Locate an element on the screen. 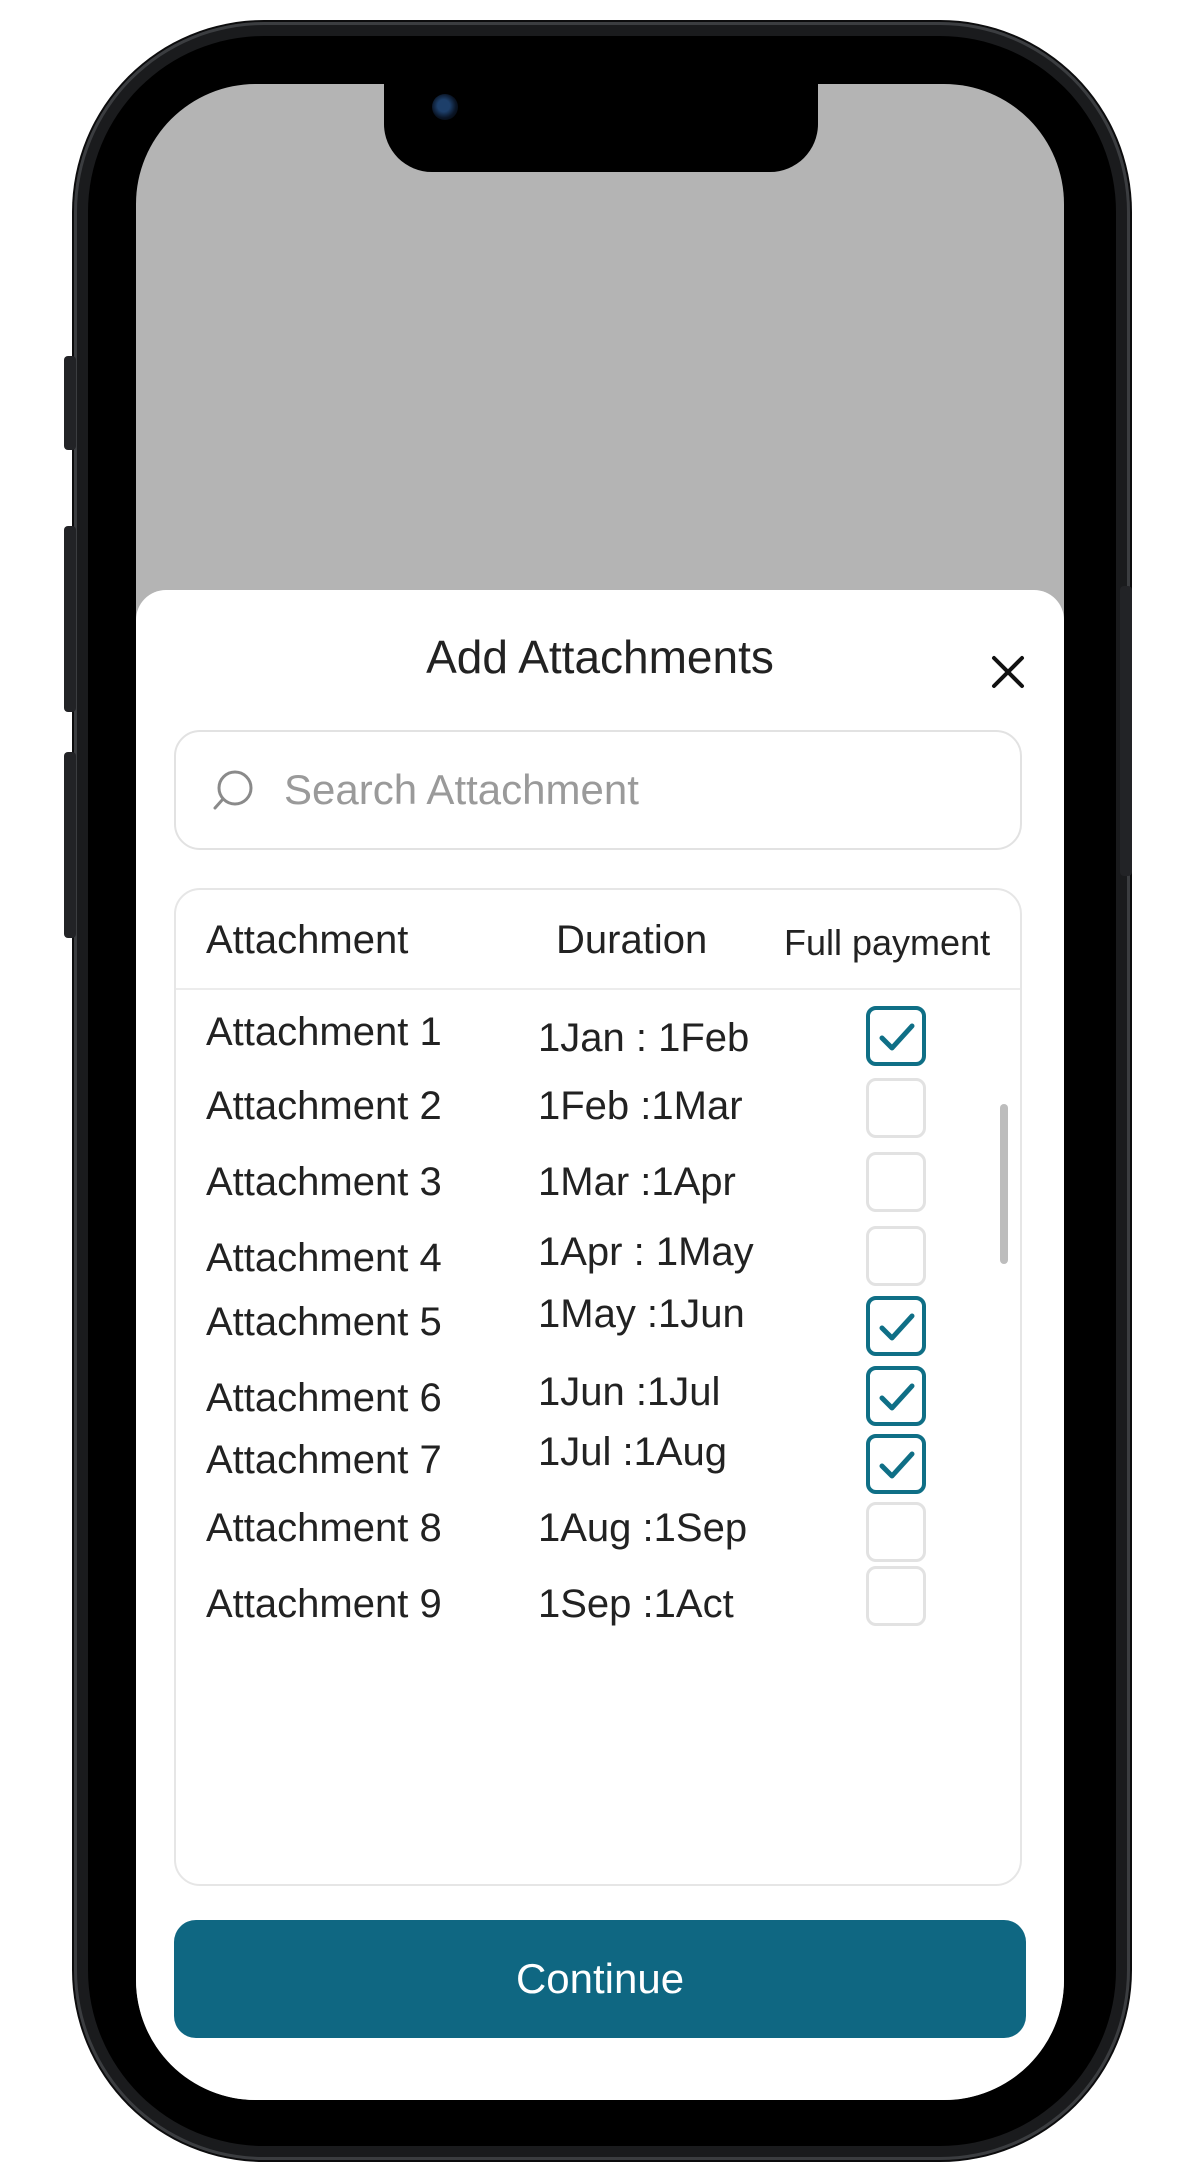  side-button-volume-up is located at coordinates (70, 619).